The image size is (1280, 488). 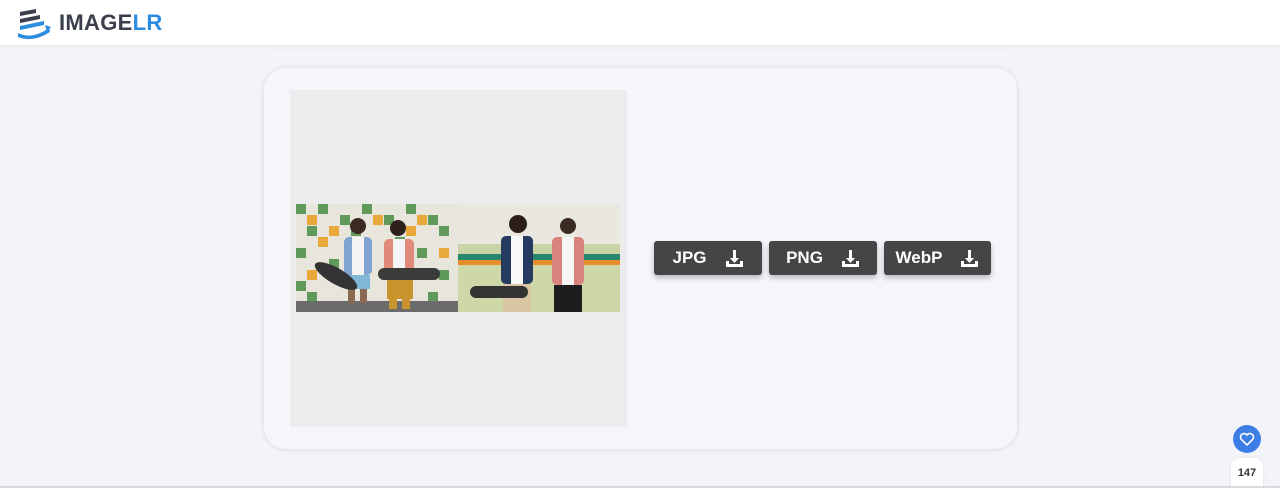 I want to click on download-buttons: JPG PNG WebP, so click(x=822, y=258).